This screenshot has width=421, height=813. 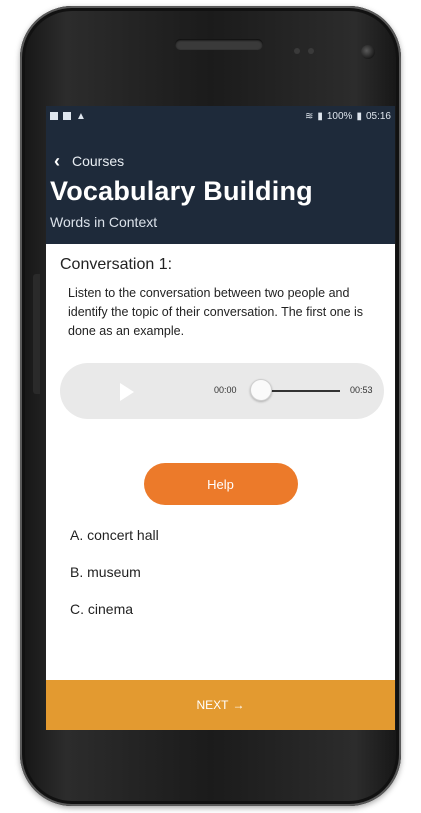 I want to click on option-c: C. cinema, so click(x=225, y=615).